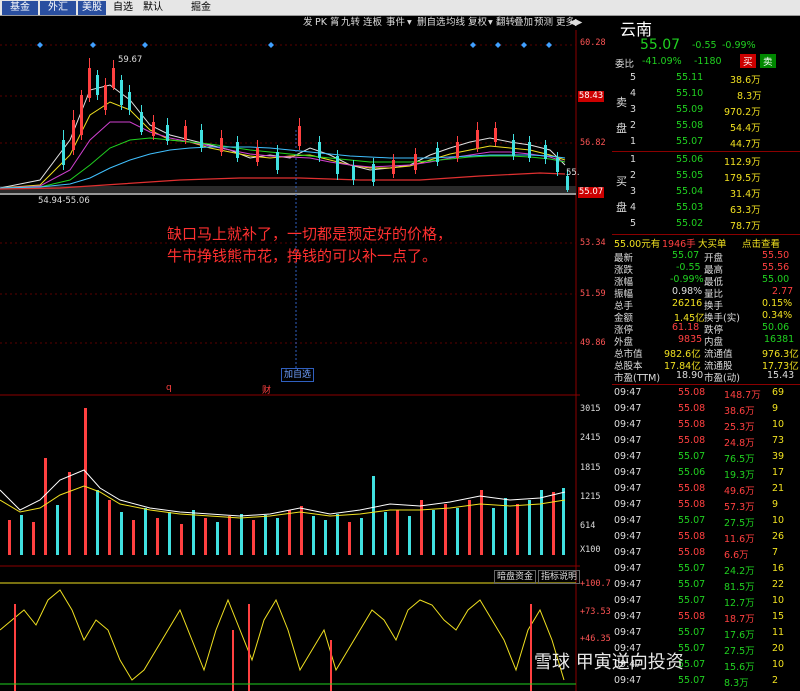  I want to click on order-ratio-label: 委比, so click(625, 64).